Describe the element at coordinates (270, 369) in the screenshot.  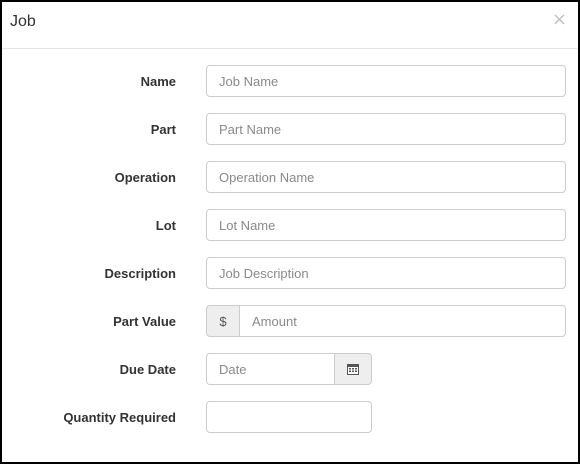
I see `date-input` at that location.